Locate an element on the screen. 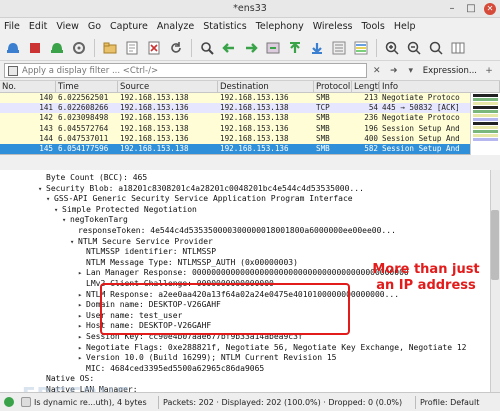 Image resolution: width=500 pixels, height=411 pixels. details-scroll-thumb is located at coordinates (495, 245).